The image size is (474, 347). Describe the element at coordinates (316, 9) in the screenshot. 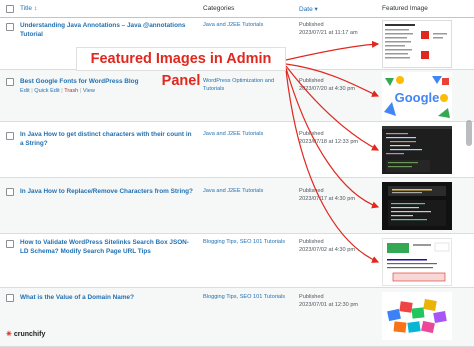

I see `sort-down-icon: ▾` at that location.